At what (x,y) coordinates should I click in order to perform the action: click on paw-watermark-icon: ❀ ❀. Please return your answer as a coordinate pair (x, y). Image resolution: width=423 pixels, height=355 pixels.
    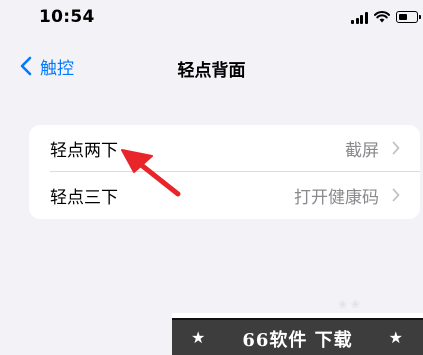
    Looking at the image, I should click on (349, 304).